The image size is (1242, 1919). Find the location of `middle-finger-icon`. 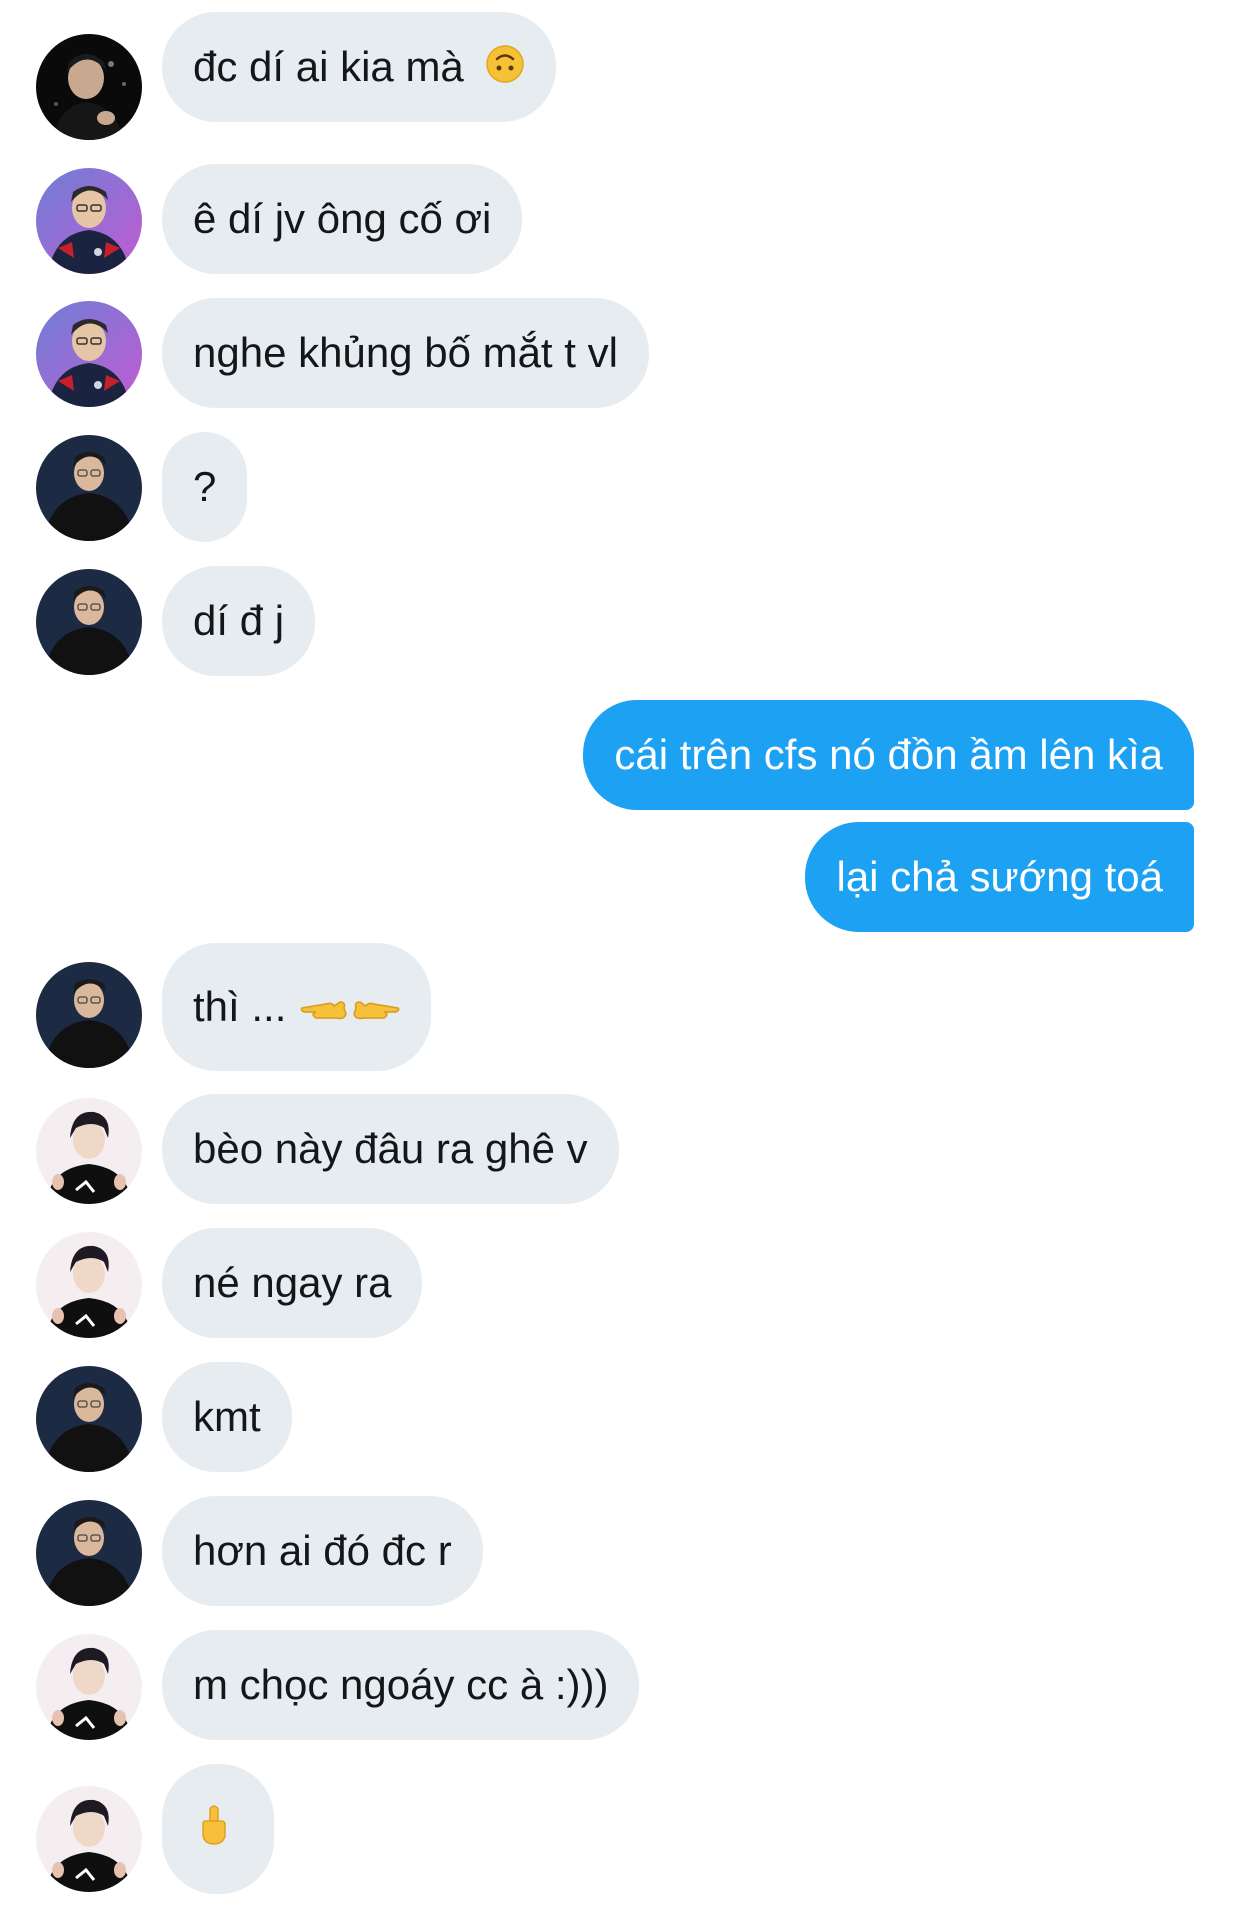

middle-finger-icon is located at coordinates (214, 1832).